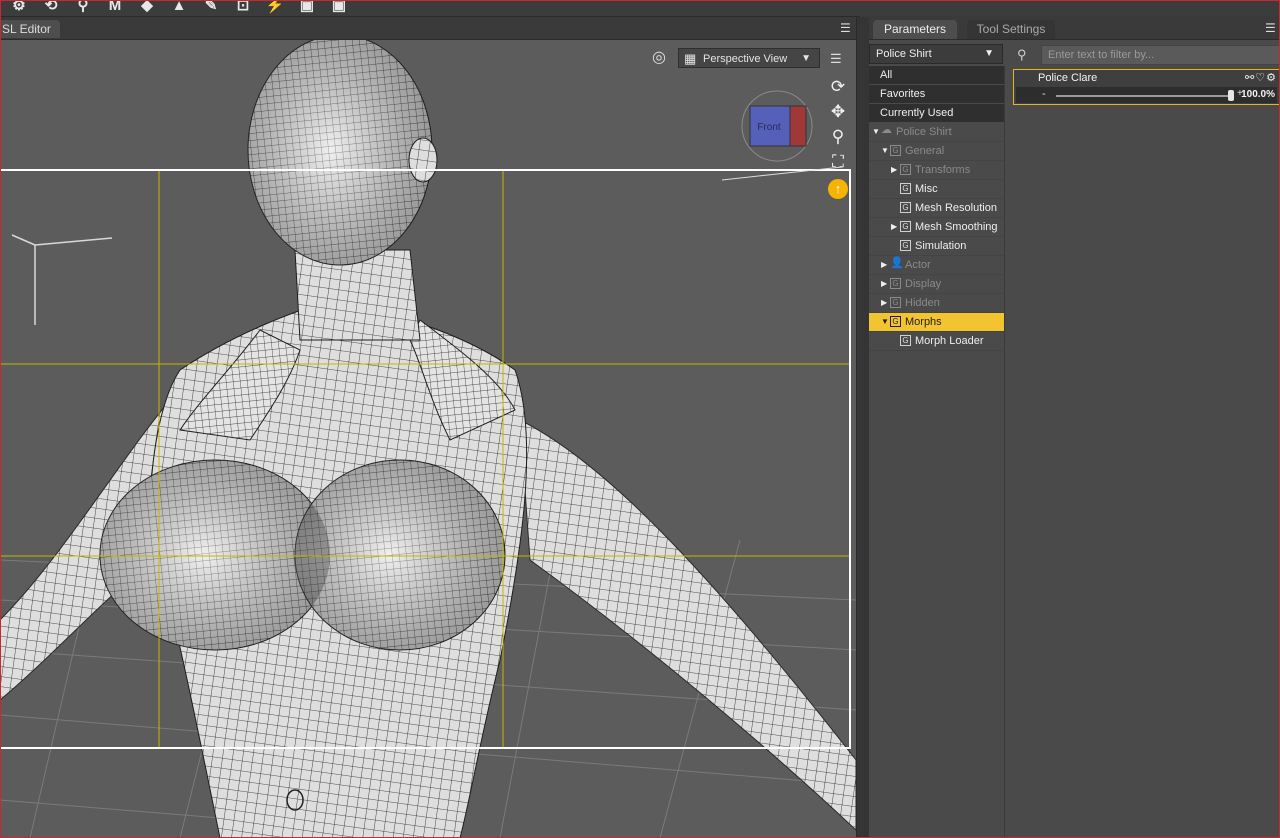 This screenshot has width=1280, height=838. Describe the element at coordinates (949, 341) in the screenshot. I see `tree-node-label: Morph Loader` at that location.